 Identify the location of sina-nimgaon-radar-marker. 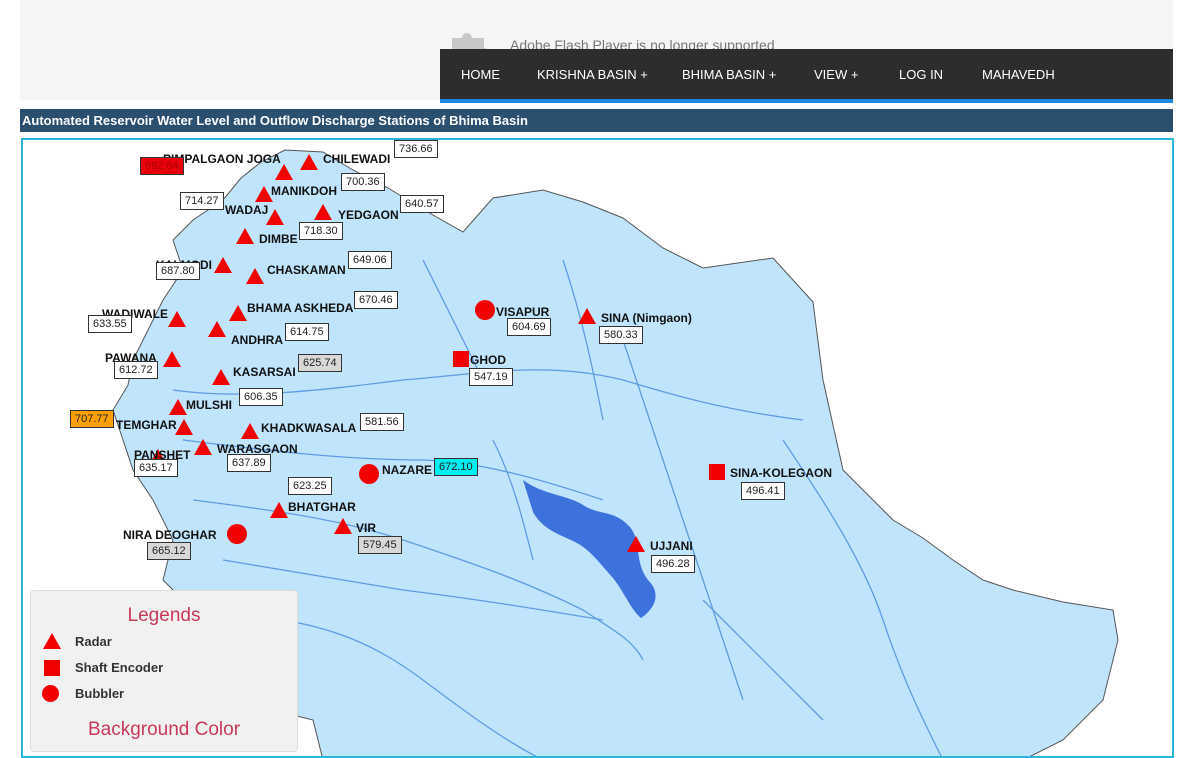
(587, 316).